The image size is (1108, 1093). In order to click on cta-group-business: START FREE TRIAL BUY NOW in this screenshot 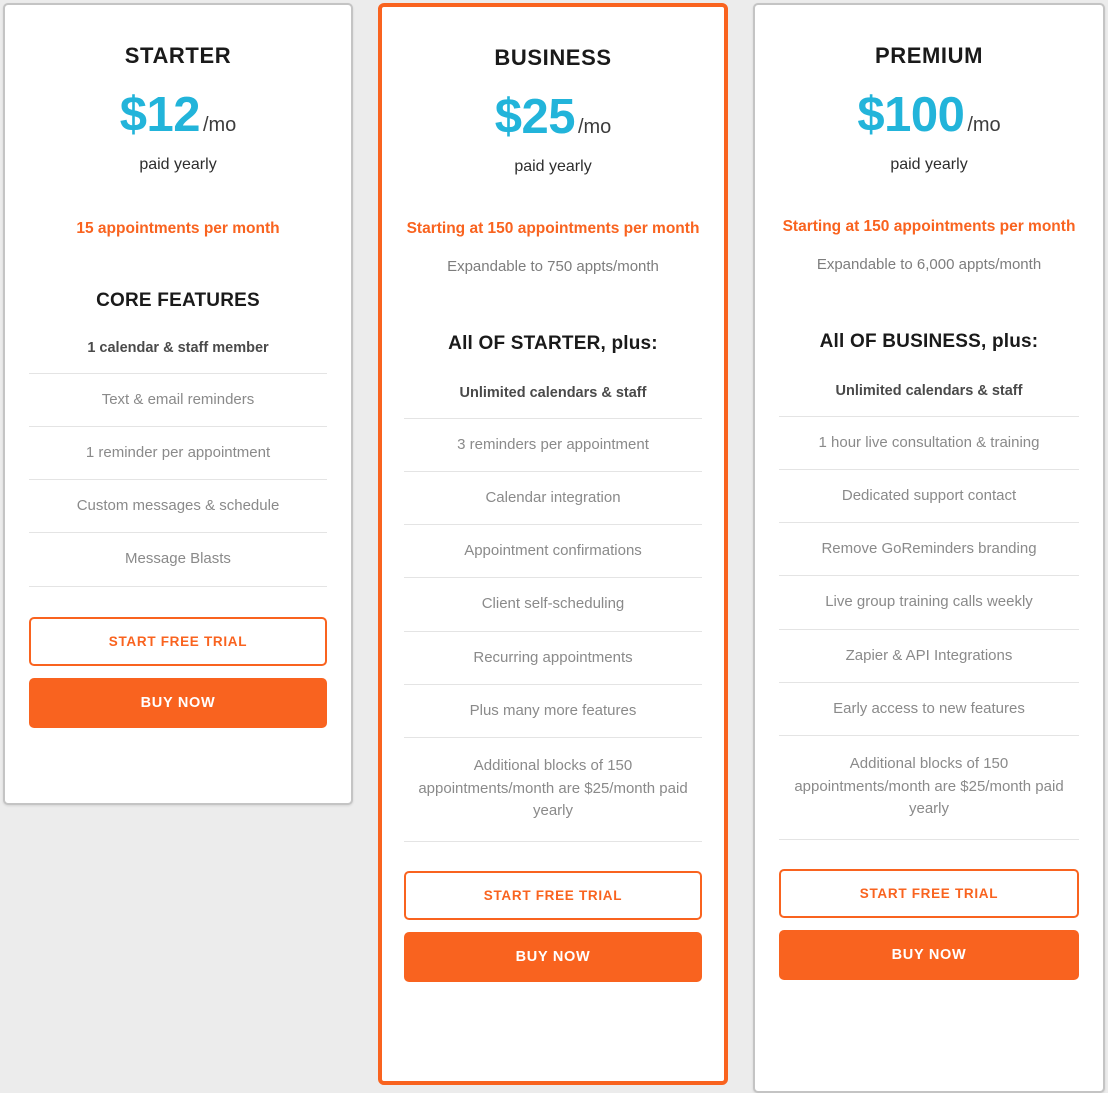, I will do `click(553, 926)`.